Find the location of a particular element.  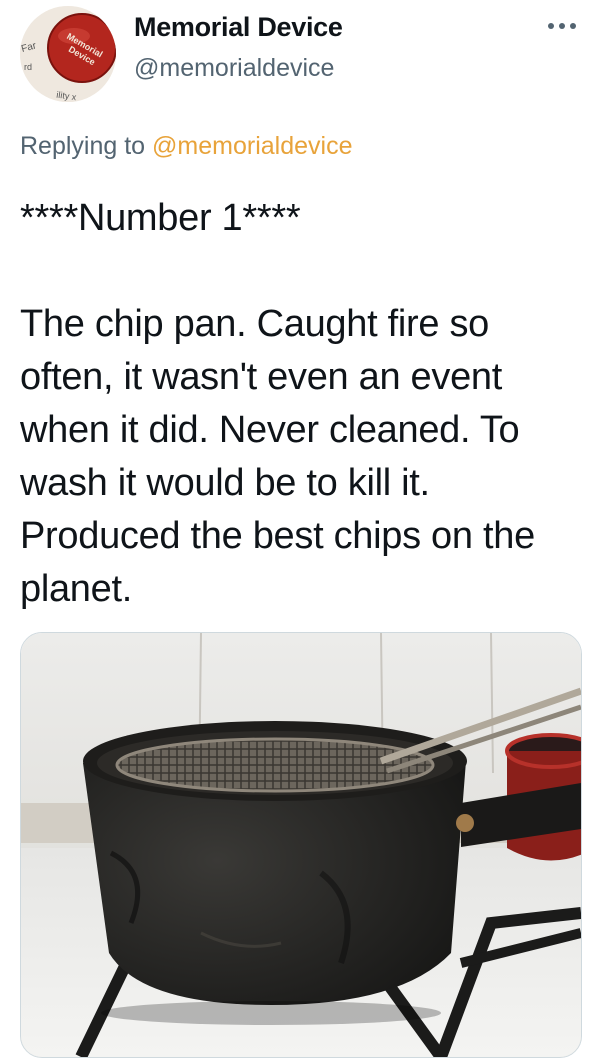

replying-to-line: Replying to @memorialdevice is located at coordinates (186, 146).